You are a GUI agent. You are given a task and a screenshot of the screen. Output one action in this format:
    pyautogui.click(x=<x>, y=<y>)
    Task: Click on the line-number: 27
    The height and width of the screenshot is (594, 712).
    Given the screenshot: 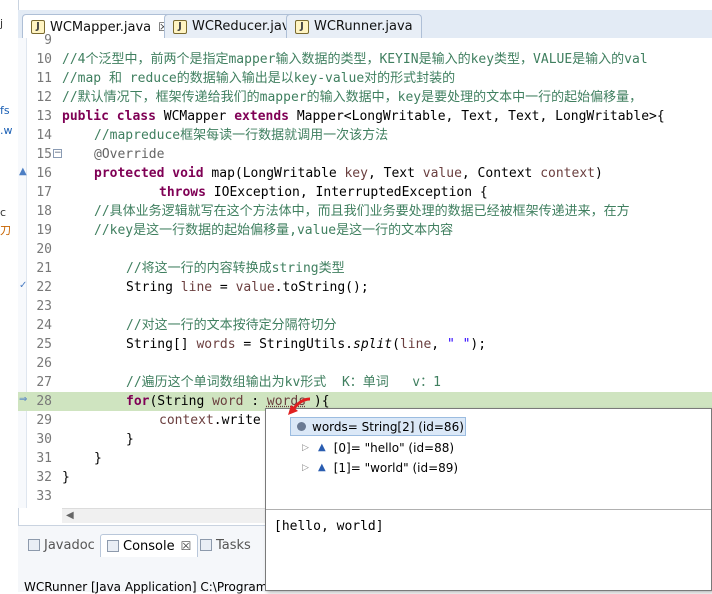 What is the action you would take?
    pyautogui.click(x=44, y=382)
    